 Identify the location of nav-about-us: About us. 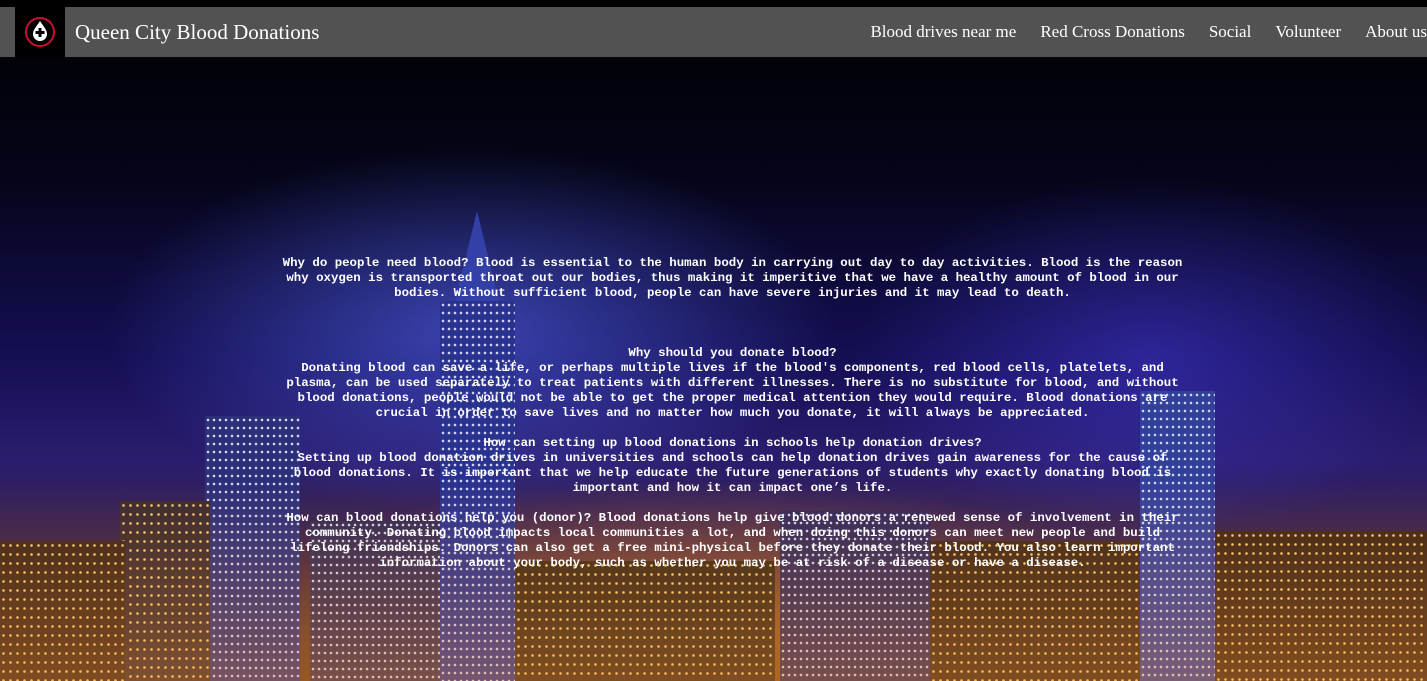
(1396, 32).